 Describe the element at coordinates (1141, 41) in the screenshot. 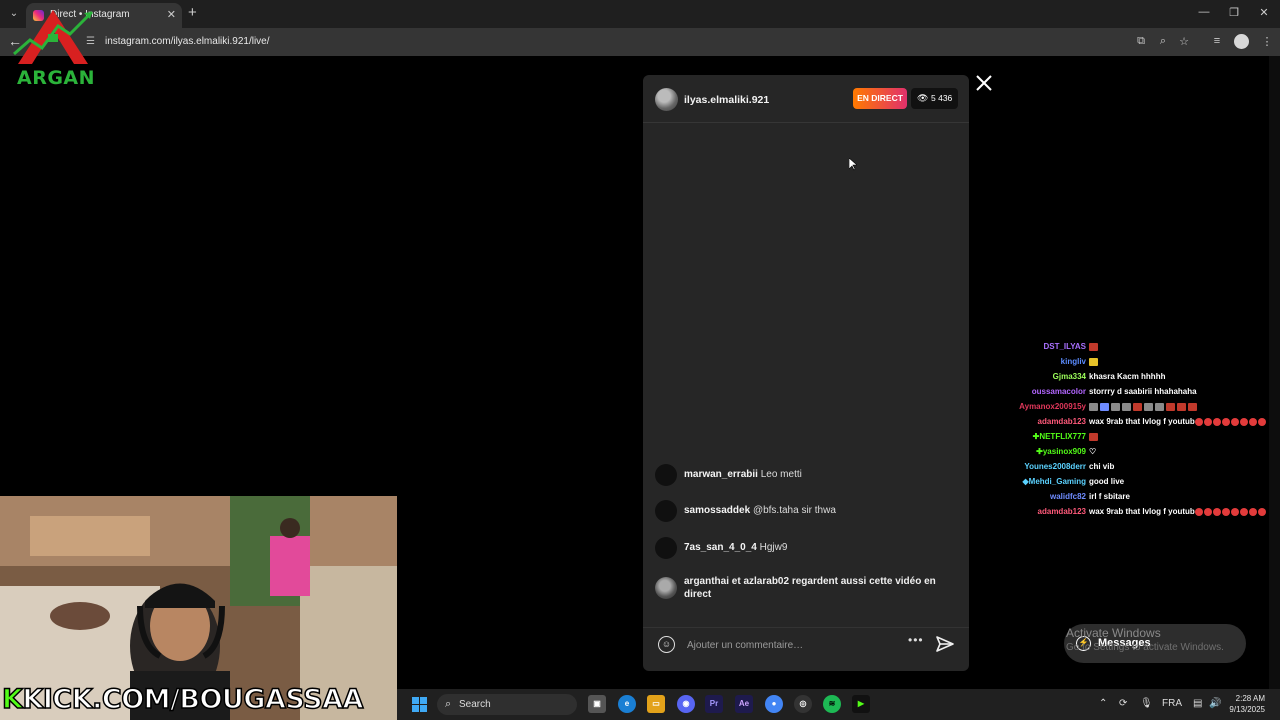

I see `install-app-icon: ⧉` at that location.